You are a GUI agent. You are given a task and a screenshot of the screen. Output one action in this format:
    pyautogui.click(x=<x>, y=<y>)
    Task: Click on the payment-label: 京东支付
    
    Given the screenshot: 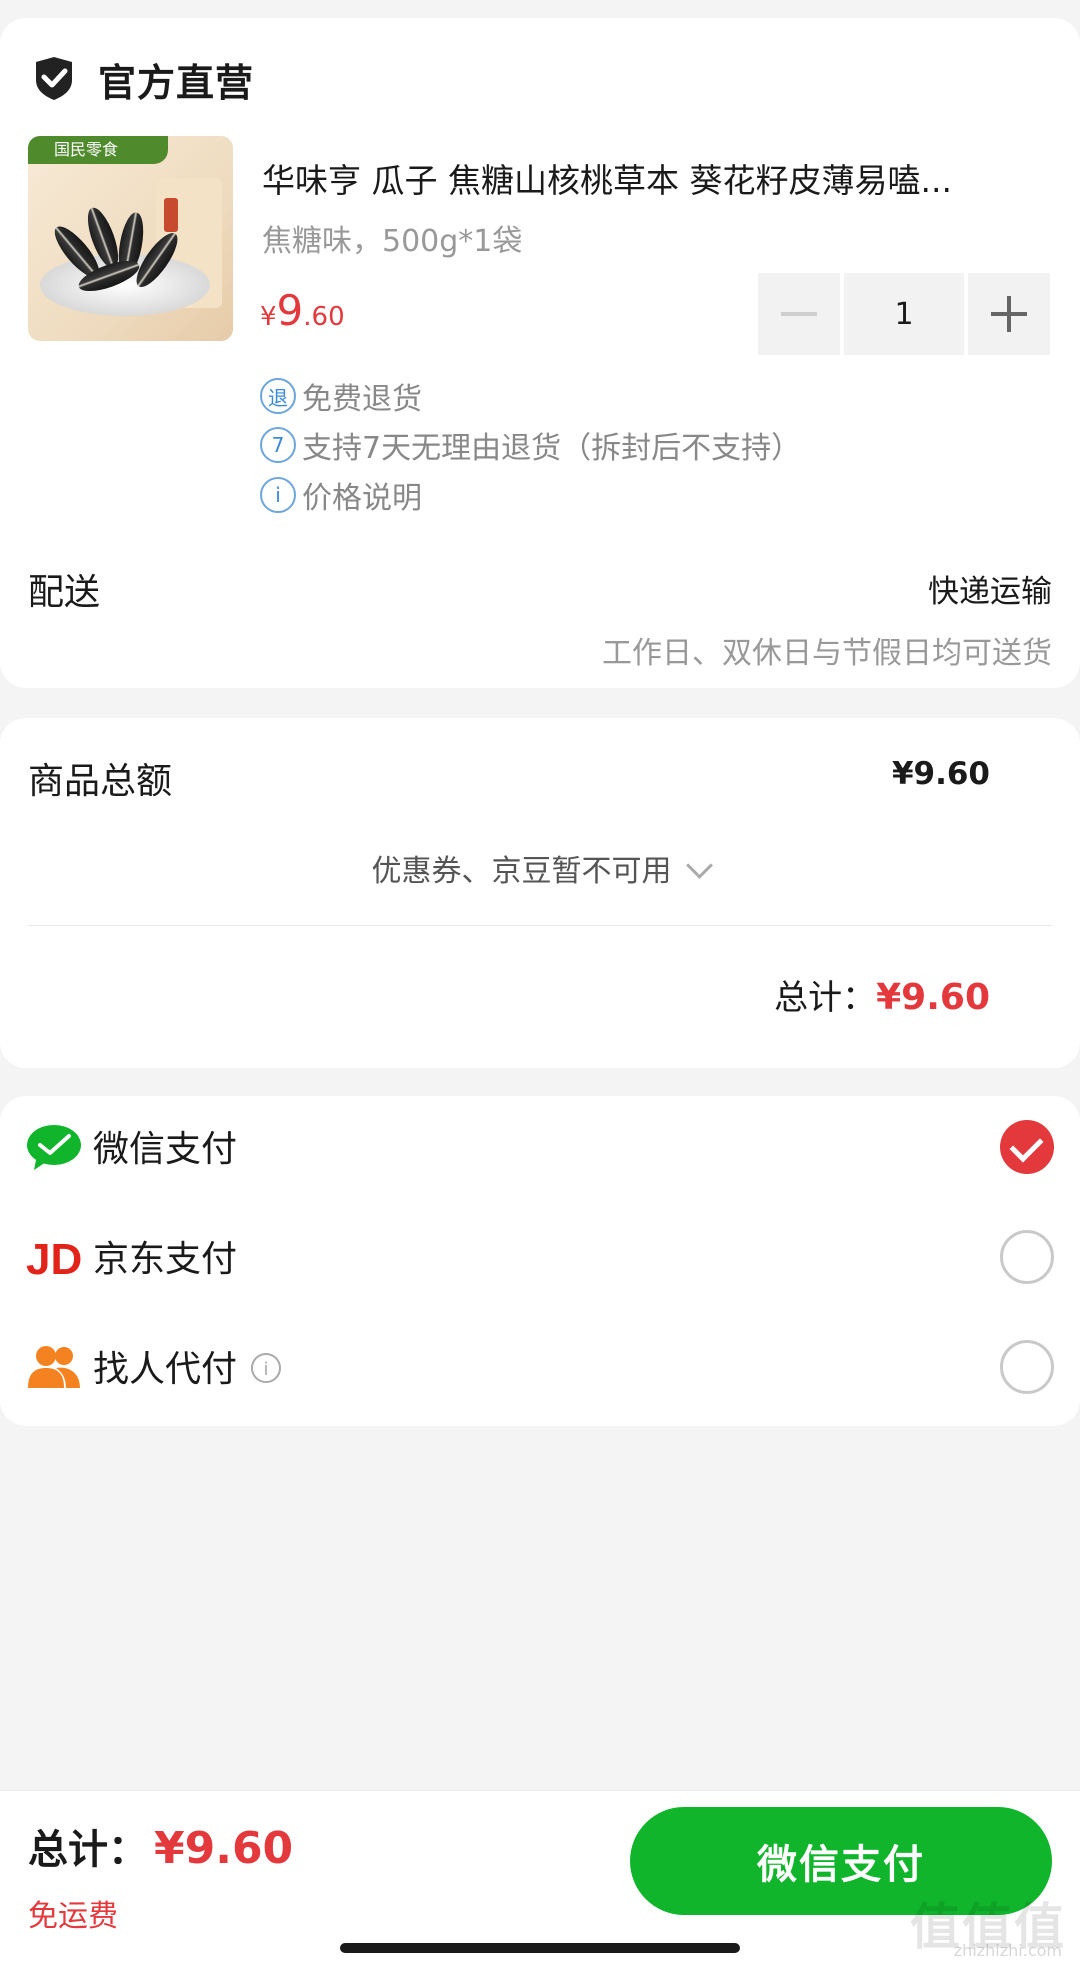 What is the action you would take?
    pyautogui.click(x=165, y=1259)
    